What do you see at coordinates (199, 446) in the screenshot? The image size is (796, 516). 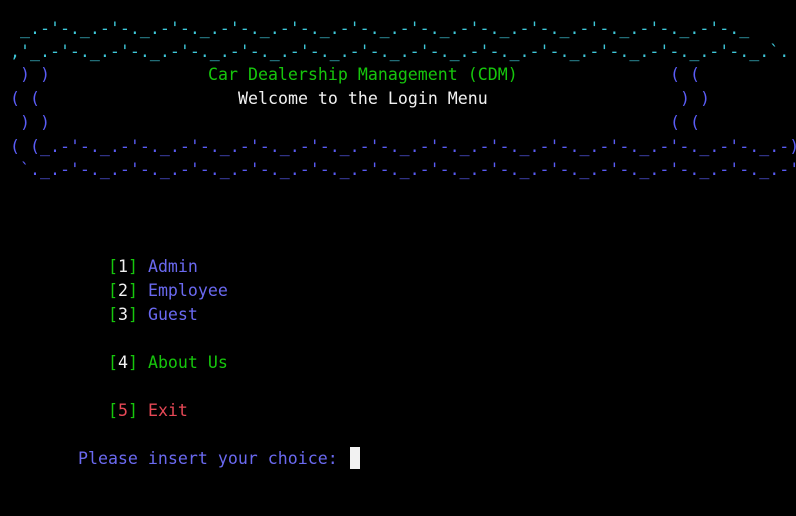 I see `choice-prompt: Please insert your choice:` at bounding box center [199, 446].